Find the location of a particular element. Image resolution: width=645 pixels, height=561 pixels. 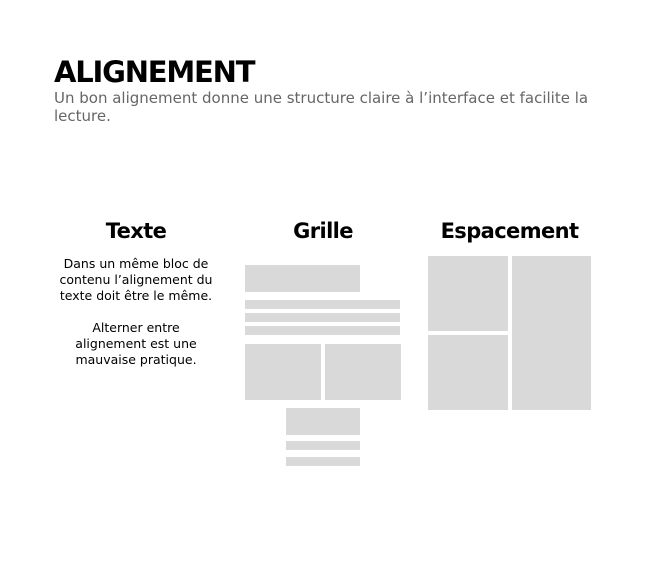

espacement-block-top-left is located at coordinates (468, 293).